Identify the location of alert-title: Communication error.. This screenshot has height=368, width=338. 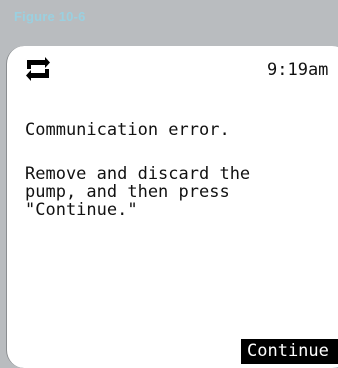
(127, 130).